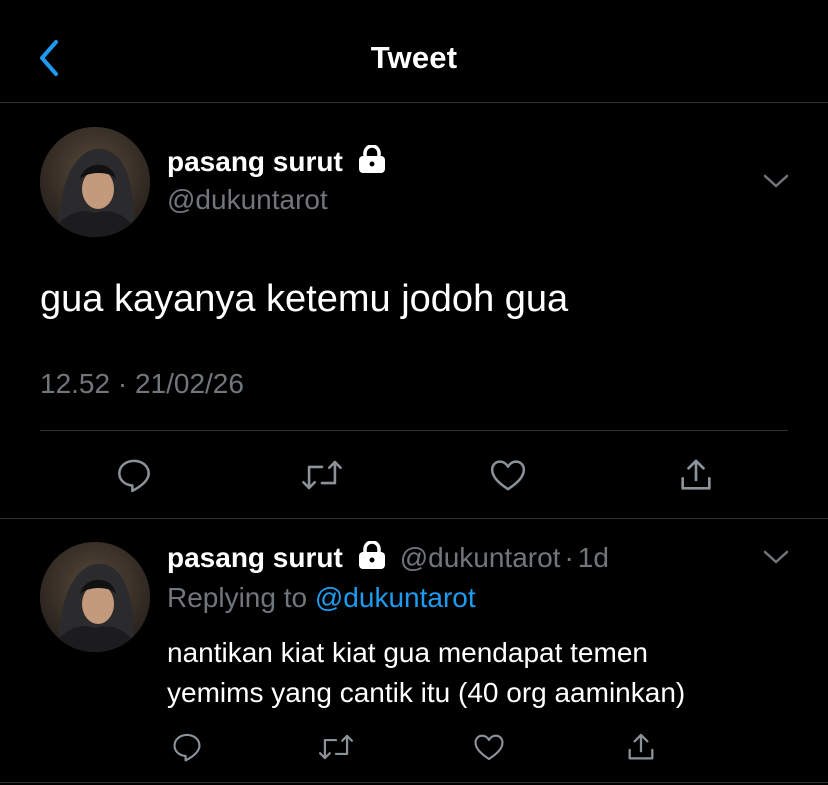  Describe the element at coordinates (142, 384) in the screenshot. I see `tweet-timestamp: 12.52 · 21/02/26` at that location.